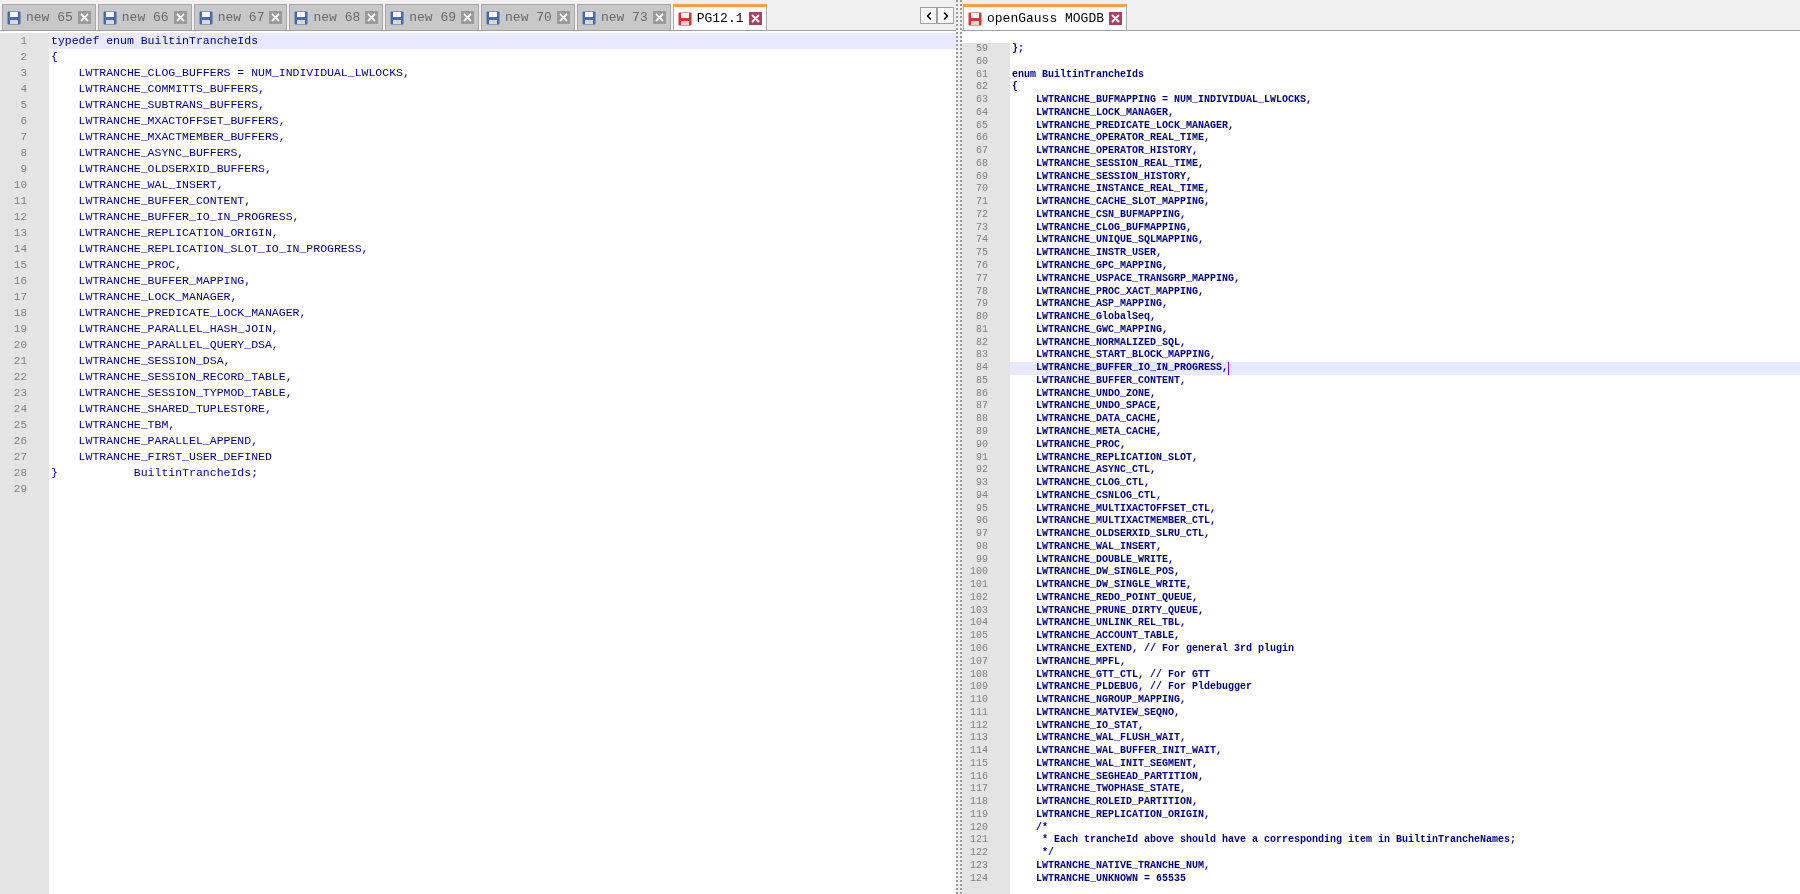 This screenshot has height=894, width=1800. Describe the element at coordinates (982, 126) in the screenshot. I see `line-number: 65` at that location.